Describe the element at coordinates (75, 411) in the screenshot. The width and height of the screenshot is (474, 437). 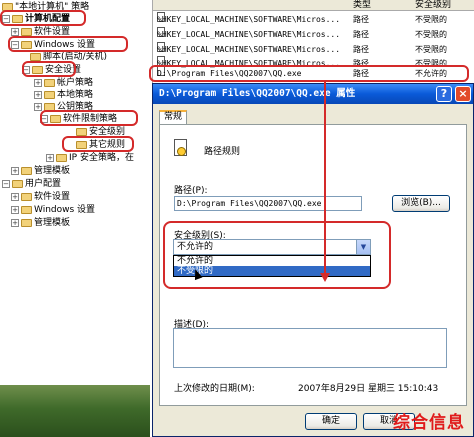
I see `desktop-background` at that location.